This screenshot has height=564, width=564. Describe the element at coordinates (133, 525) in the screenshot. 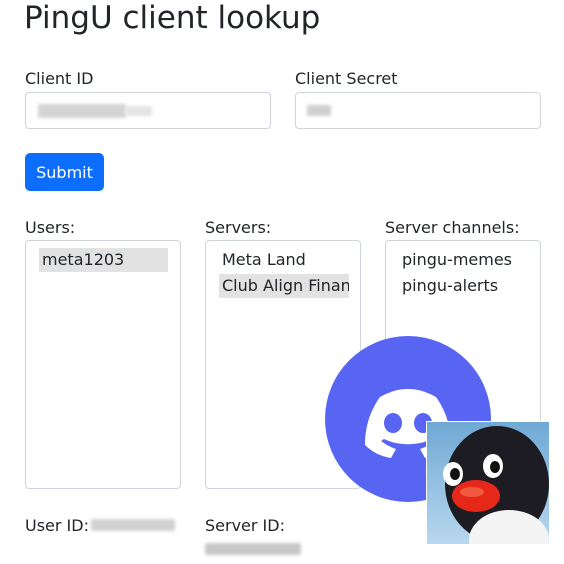

I see `user-id-redacted-value` at that location.